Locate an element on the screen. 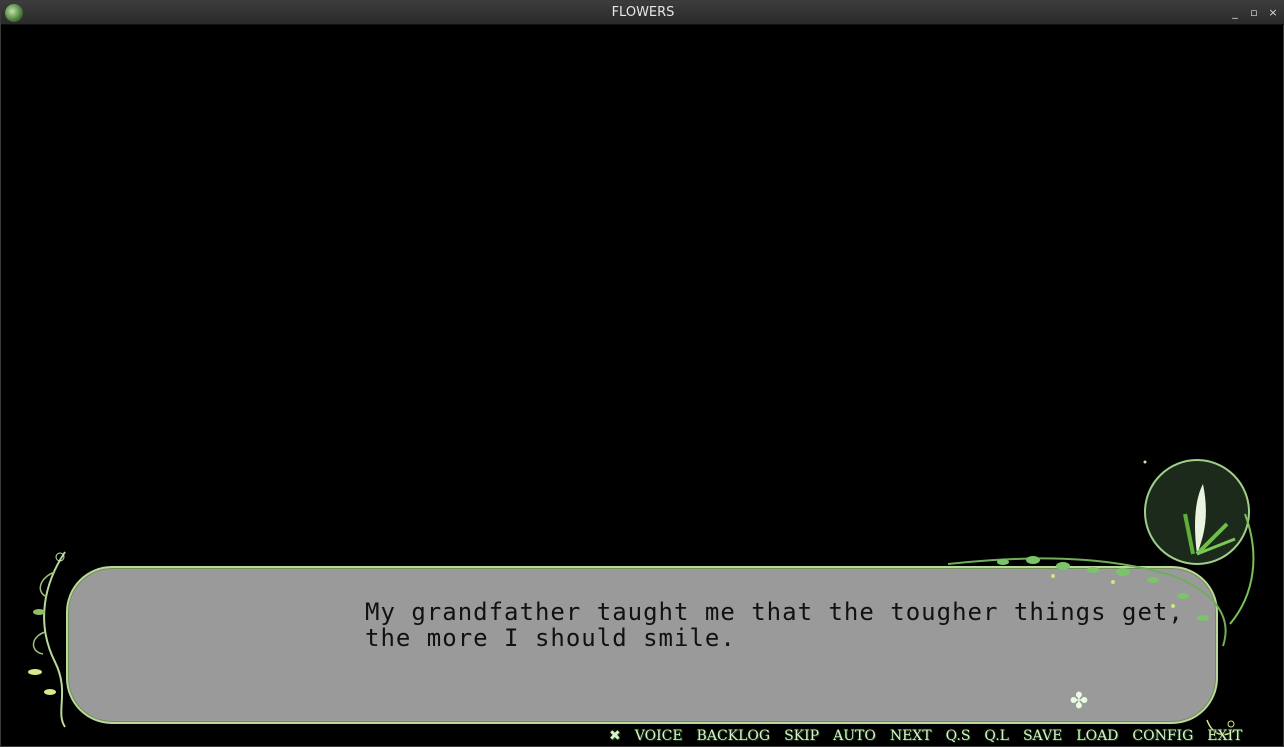 Image resolution: width=1284 pixels, height=747 pixels. load-button: LOAD is located at coordinates (1097, 736).